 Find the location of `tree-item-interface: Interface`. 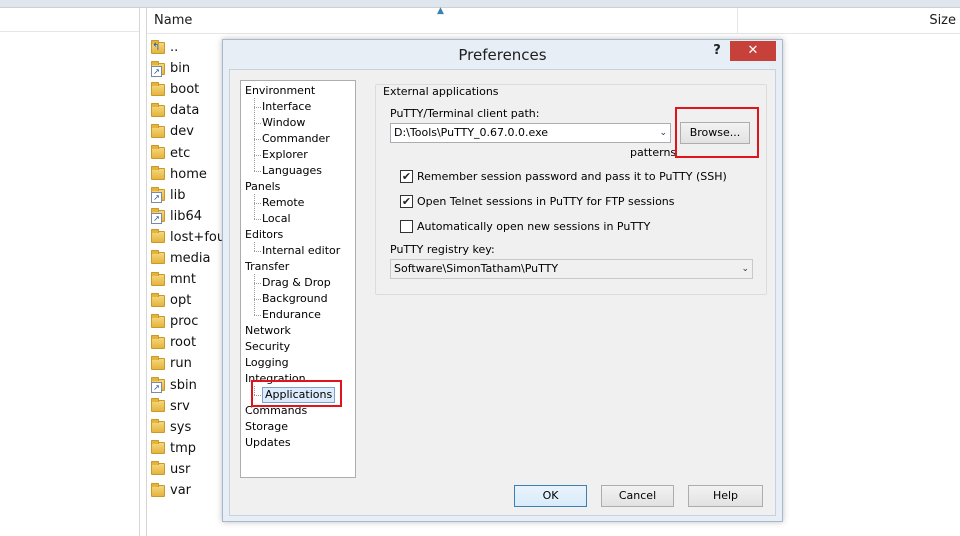

tree-item-interface: Interface is located at coordinates (286, 107).